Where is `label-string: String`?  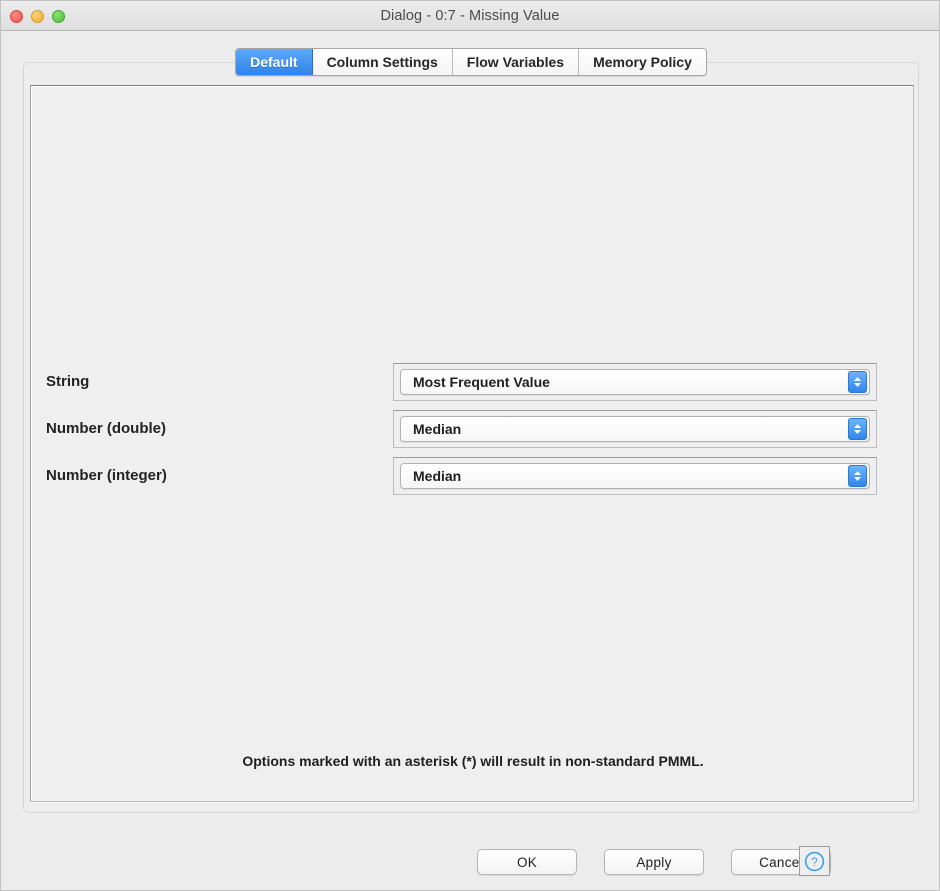 label-string: String is located at coordinates (68, 381).